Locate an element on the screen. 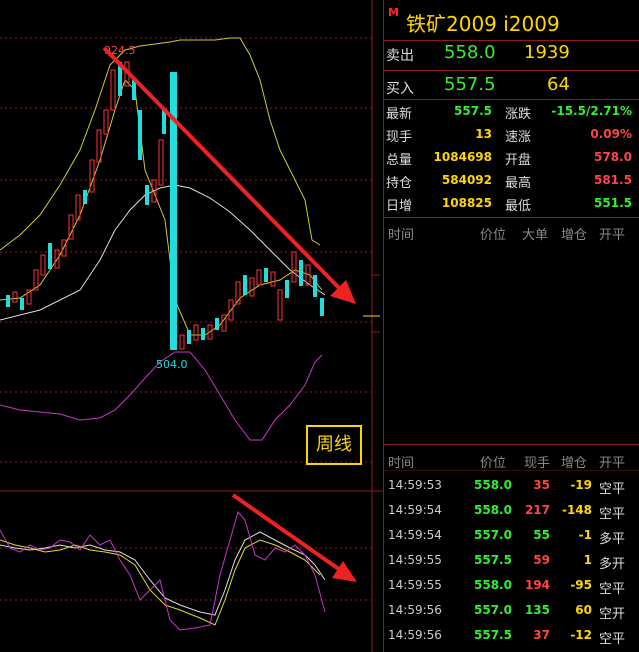 This screenshot has width=639, height=652. indicator-magenta-line is located at coordinates (163, 570).